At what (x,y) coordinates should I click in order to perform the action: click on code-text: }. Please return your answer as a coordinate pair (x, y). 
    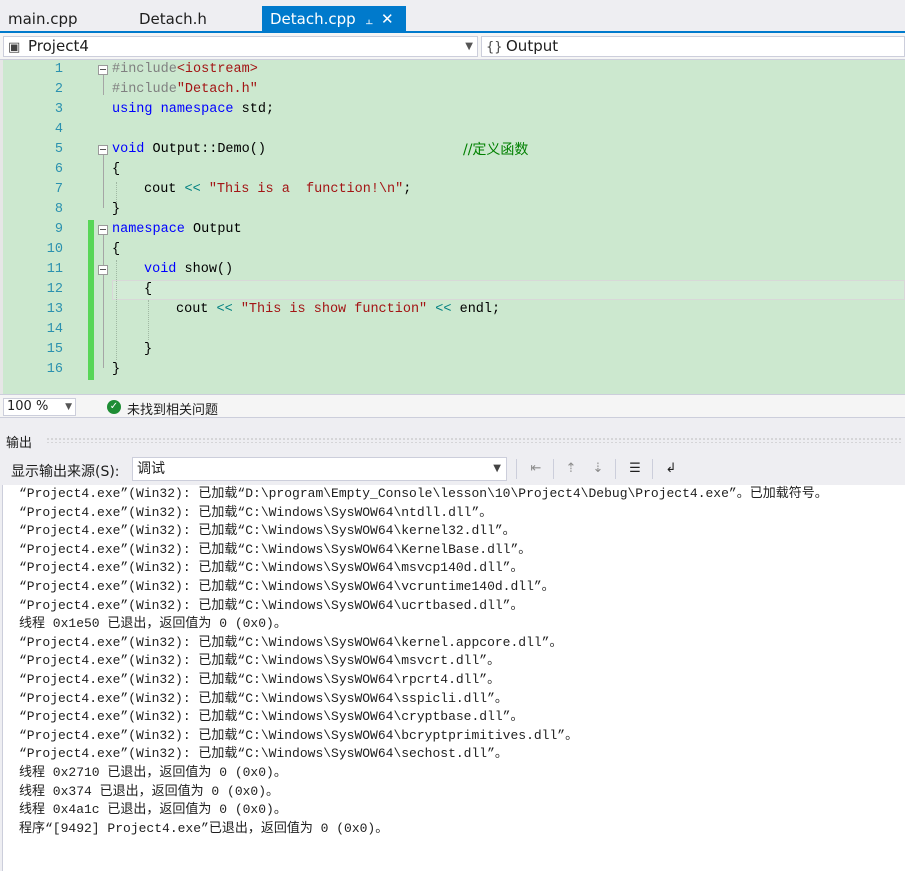
    Looking at the image, I should click on (116, 209).